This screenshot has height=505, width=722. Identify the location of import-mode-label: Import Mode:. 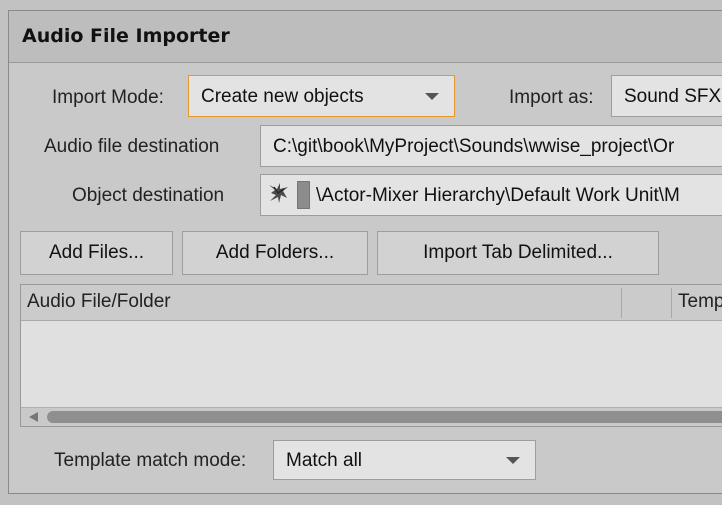
(108, 97).